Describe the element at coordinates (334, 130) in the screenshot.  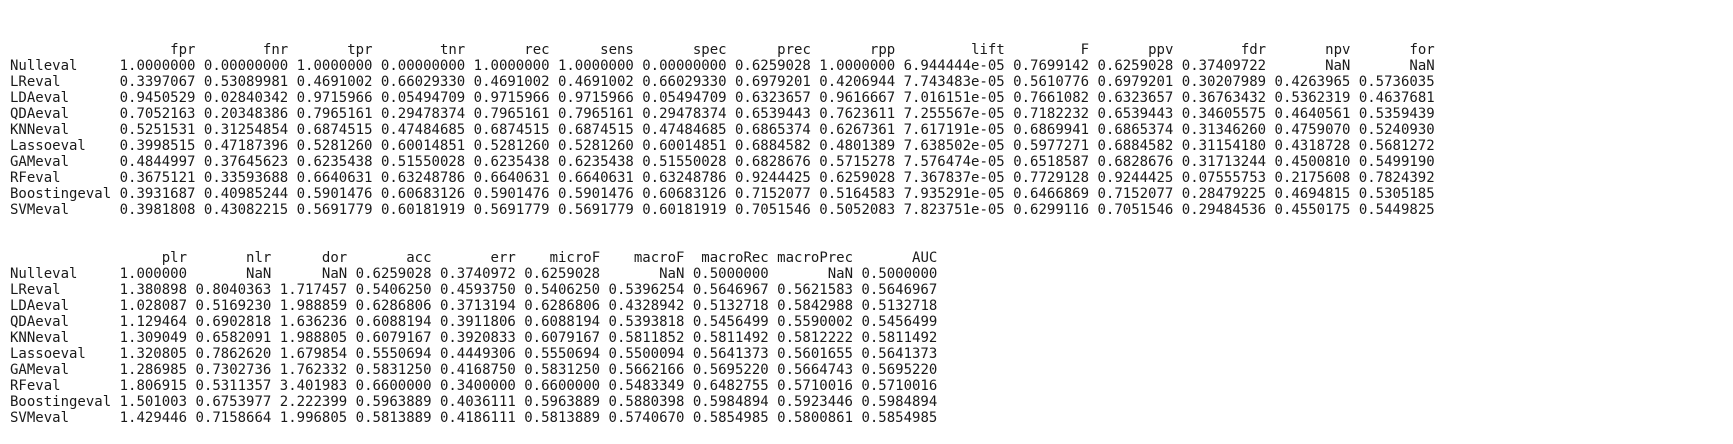
I see `table-cell: 0.6874515` at that location.